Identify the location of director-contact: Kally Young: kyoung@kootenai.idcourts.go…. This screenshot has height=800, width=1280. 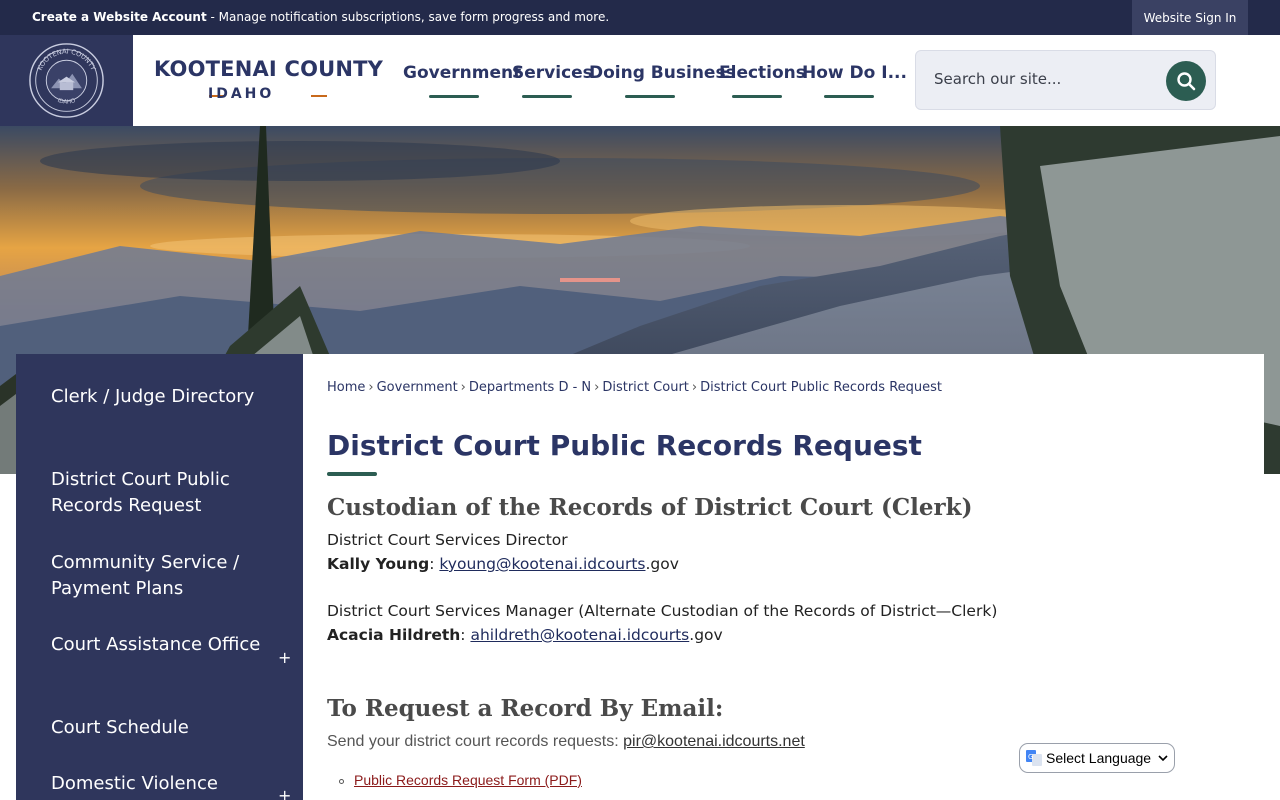
(503, 564).